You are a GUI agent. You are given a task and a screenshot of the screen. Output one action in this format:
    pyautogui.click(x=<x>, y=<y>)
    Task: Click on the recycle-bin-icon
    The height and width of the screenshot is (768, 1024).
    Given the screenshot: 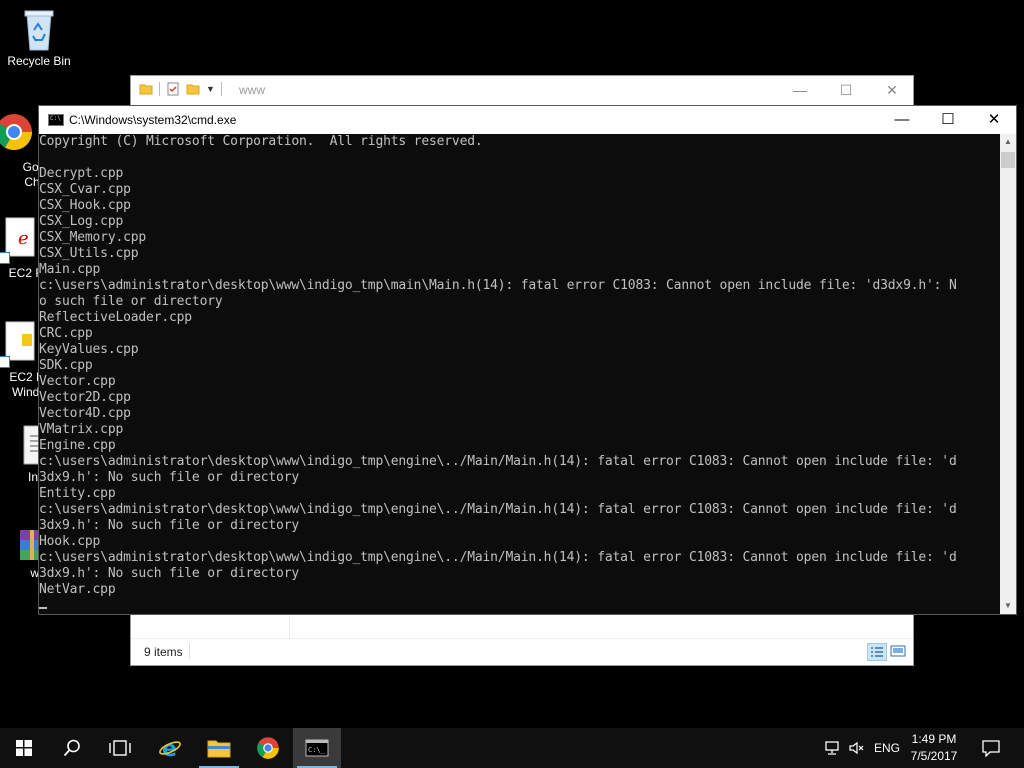 What is the action you would take?
    pyautogui.click(x=39, y=30)
    